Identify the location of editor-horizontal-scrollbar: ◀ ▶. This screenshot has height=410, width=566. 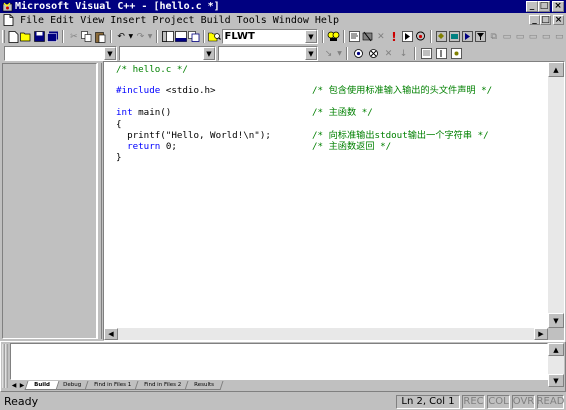
(326, 334).